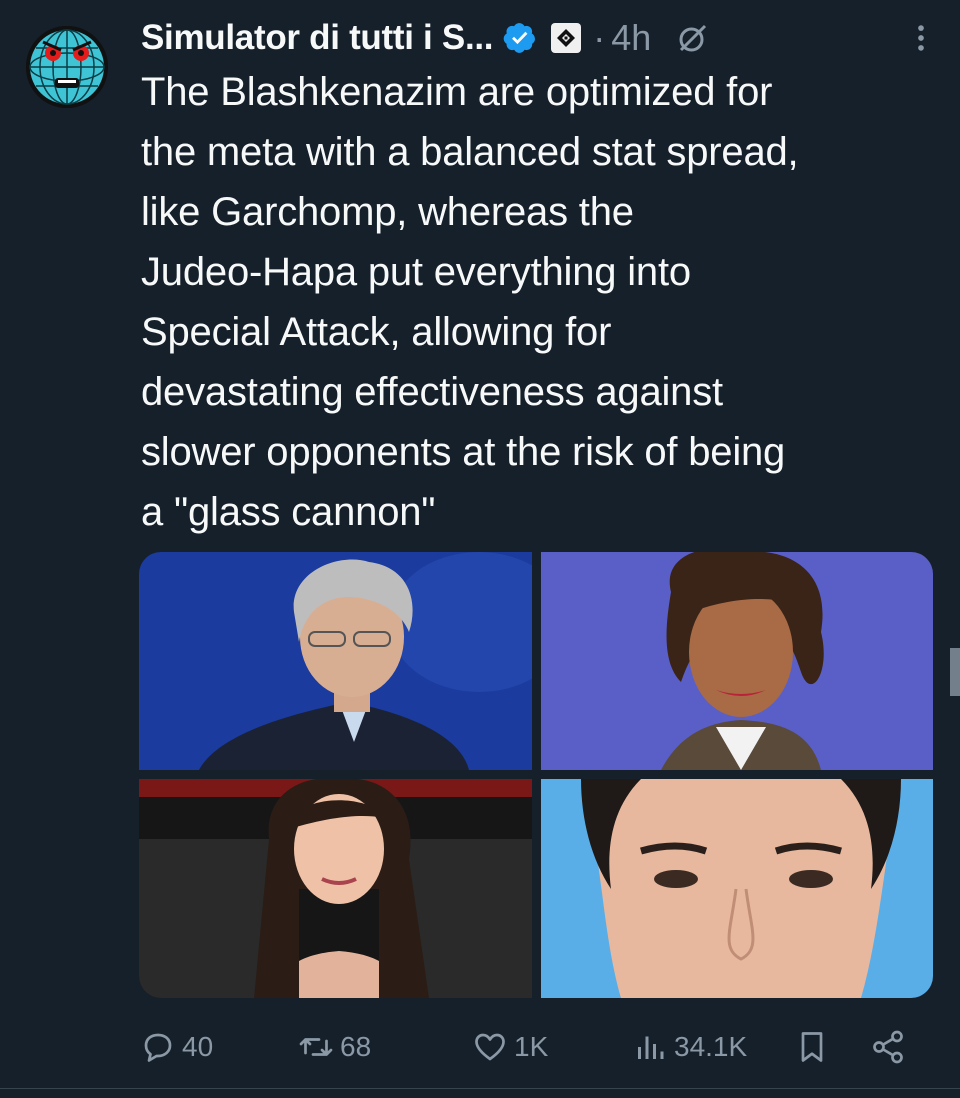 This screenshot has height=1098, width=960. What do you see at coordinates (531, 1046) in the screenshot?
I see `like-count: 1K` at bounding box center [531, 1046].